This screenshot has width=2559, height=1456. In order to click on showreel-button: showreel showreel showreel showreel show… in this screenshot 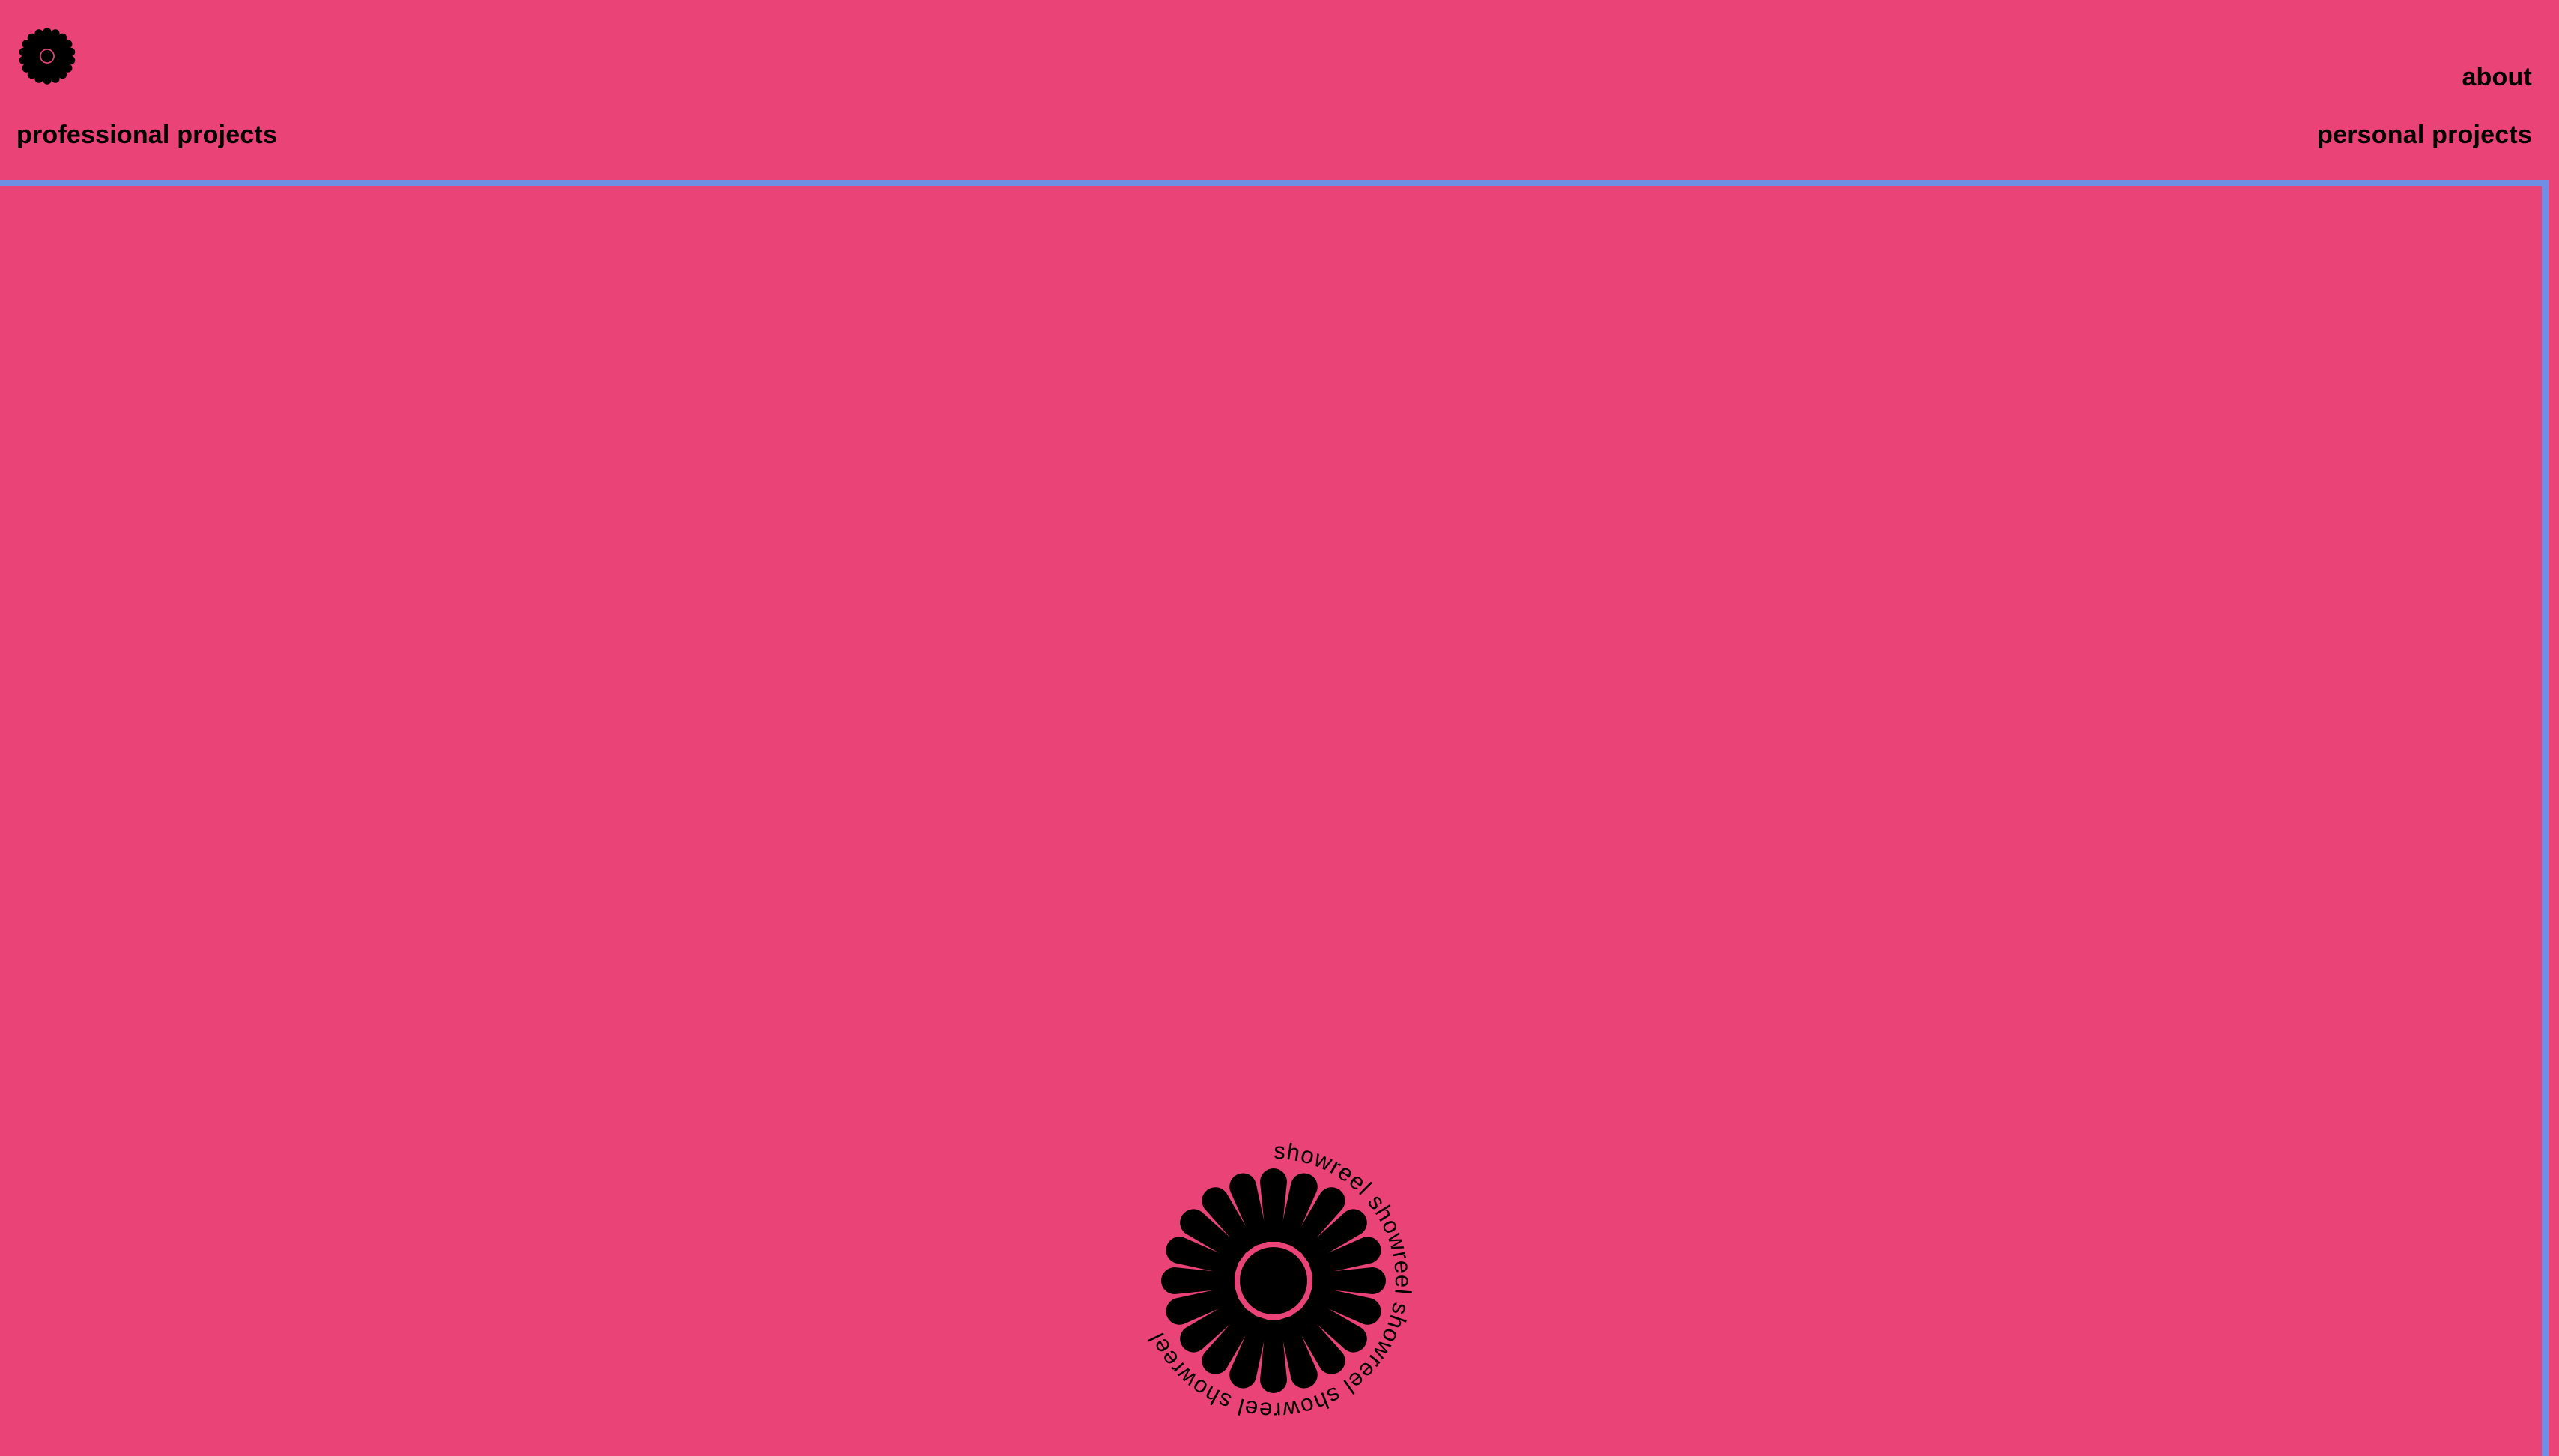, I will do `click(1274, 1281)`.